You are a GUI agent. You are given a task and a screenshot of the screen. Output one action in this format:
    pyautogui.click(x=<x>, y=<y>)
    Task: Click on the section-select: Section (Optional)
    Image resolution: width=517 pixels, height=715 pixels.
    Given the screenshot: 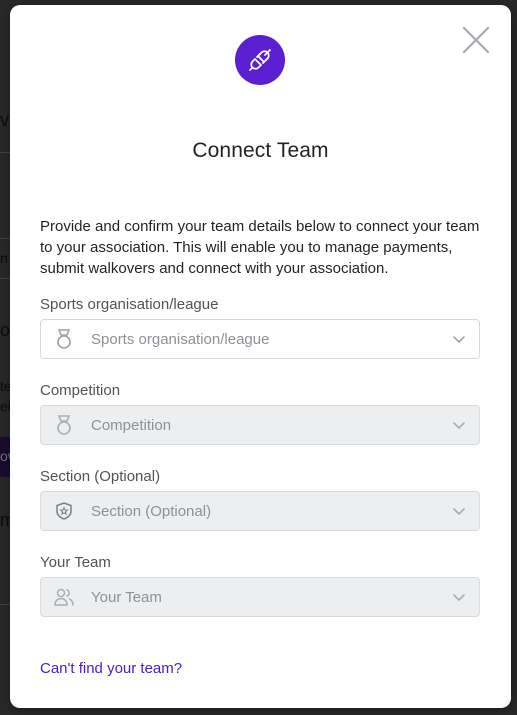 What is the action you would take?
    pyautogui.click(x=260, y=511)
    